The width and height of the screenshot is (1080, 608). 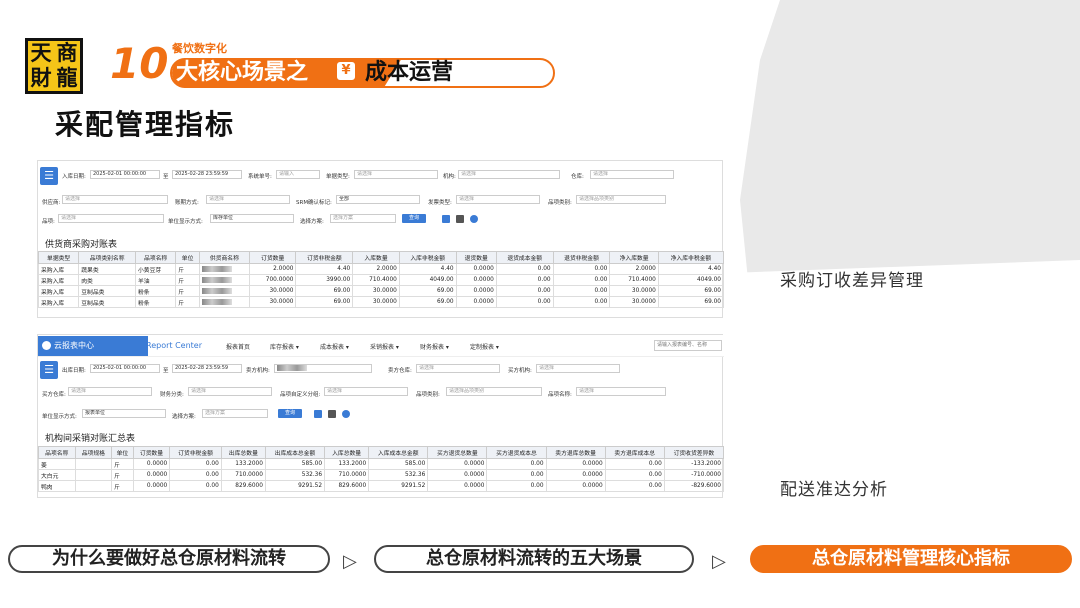 What do you see at coordinates (378, 199) in the screenshot?
I see `srm-select: 全部` at bounding box center [378, 199].